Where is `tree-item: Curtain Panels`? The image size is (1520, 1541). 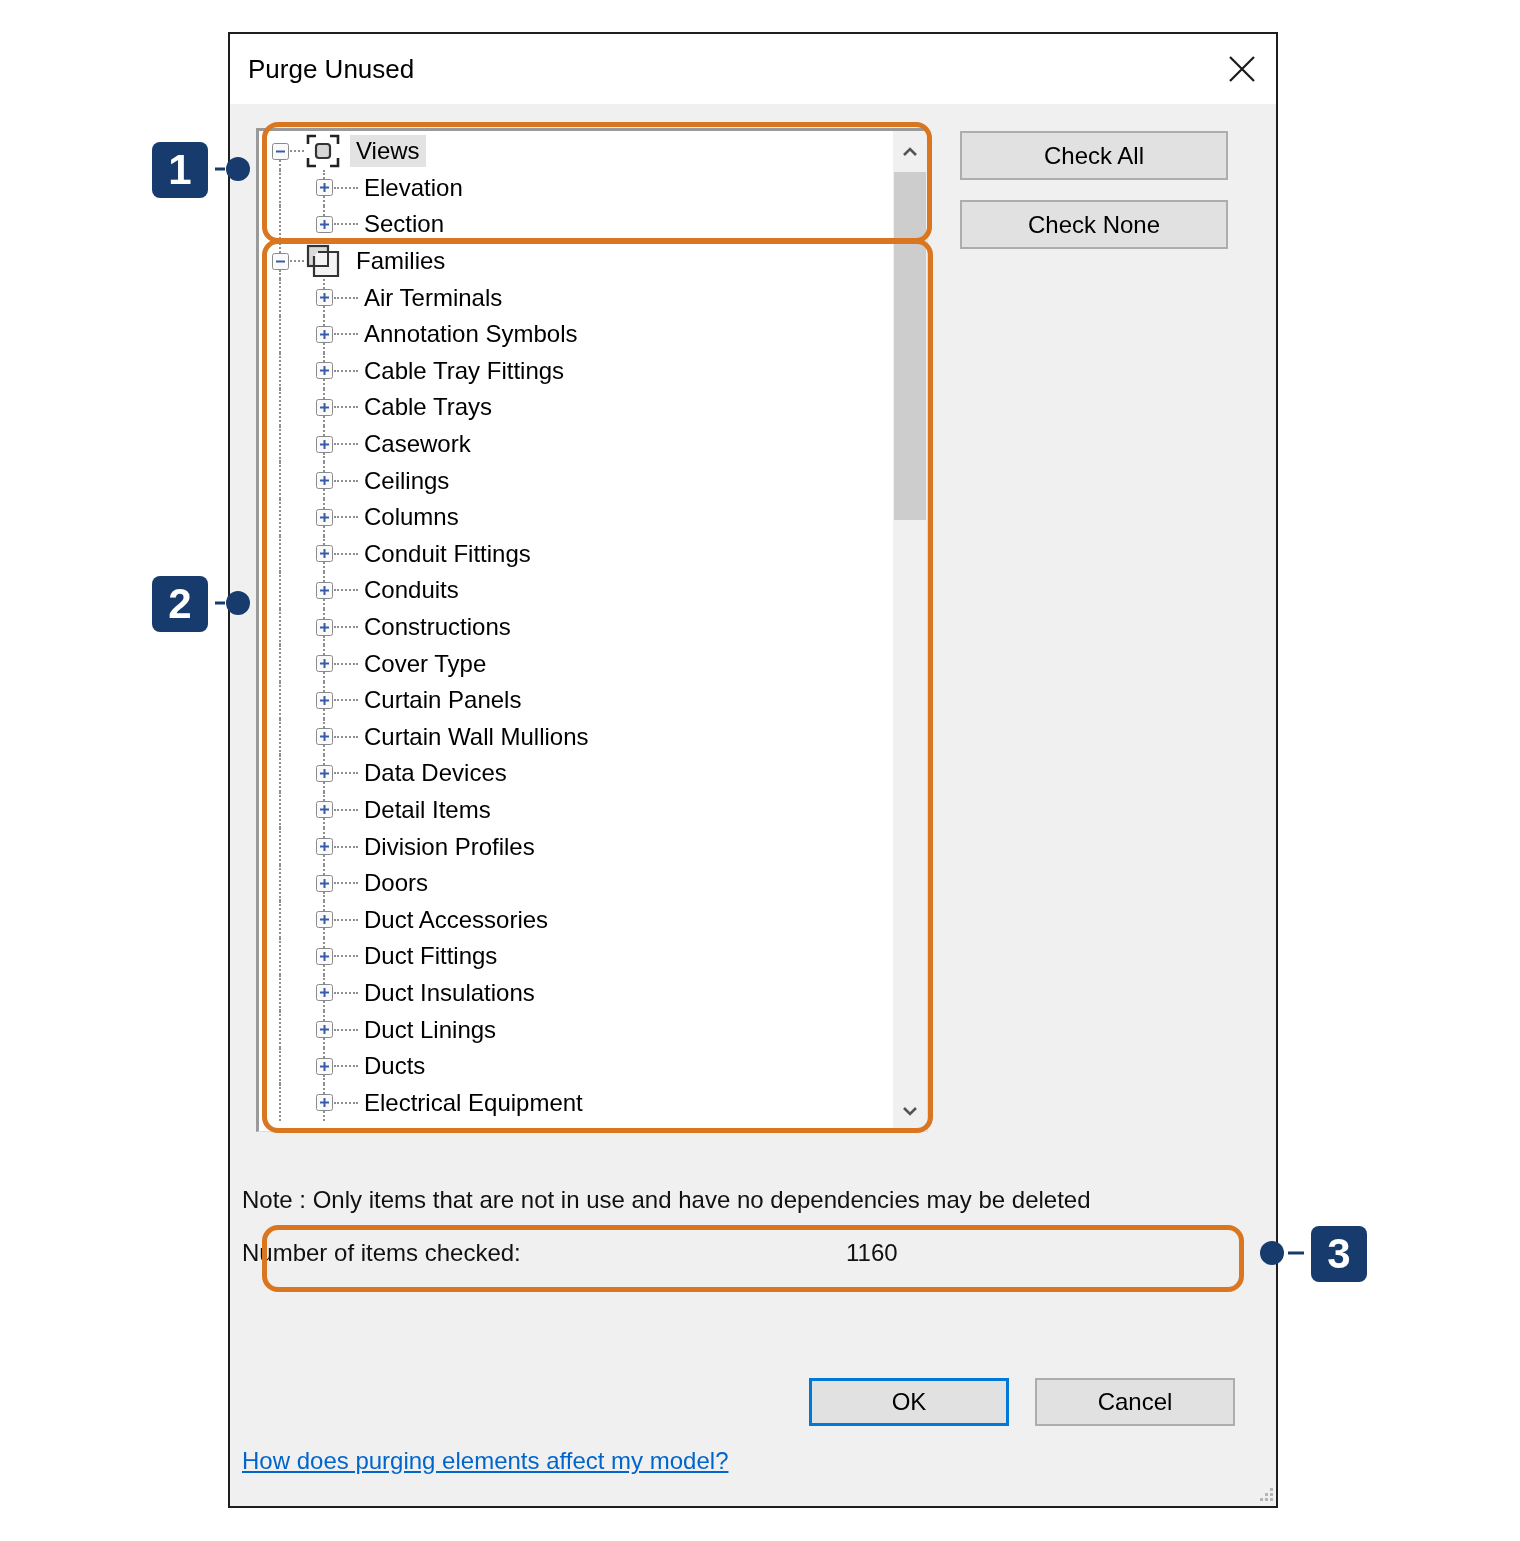
tree-item: Curtain Panels is located at coordinates (443, 700).